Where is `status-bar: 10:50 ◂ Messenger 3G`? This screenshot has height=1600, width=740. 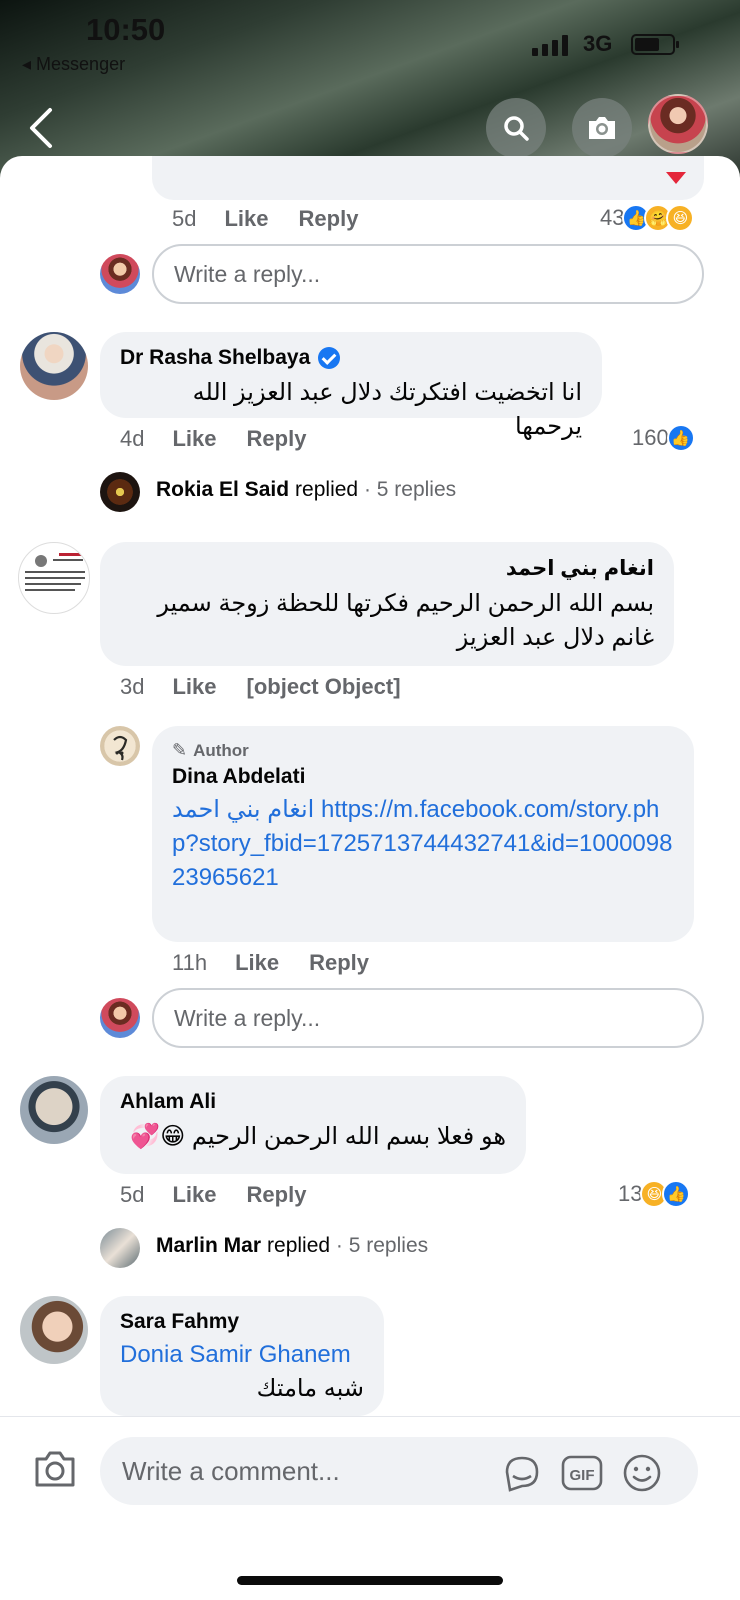 status-bar: 10:50 ◂ Messenger 3G is located at coordinates (370, 45).